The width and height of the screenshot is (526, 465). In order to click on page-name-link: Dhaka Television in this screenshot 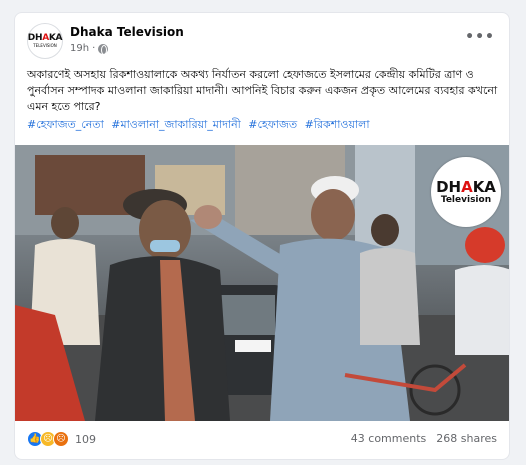, I will do `click(127, 32)`.